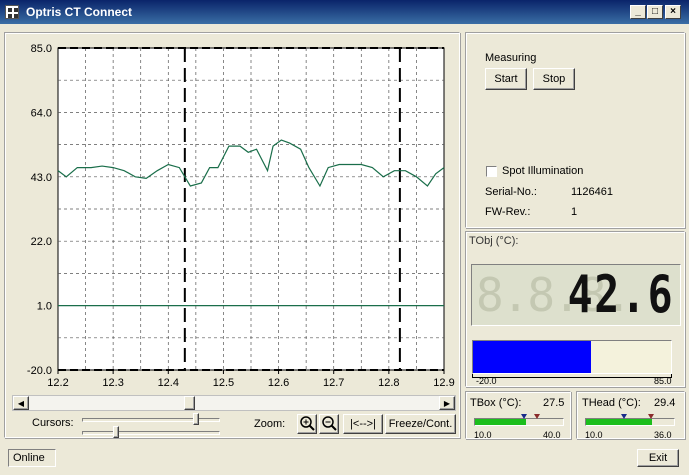 Image resolution: width=689 pixels, height=475 pixels. I want to click on x-tick-label: 12.9, so click(443, 383).